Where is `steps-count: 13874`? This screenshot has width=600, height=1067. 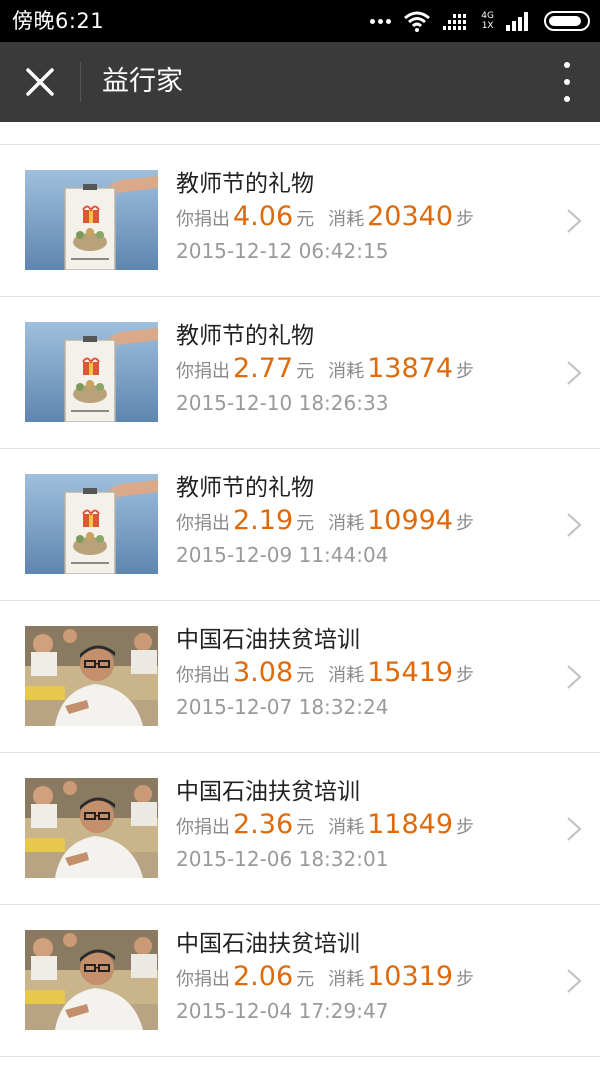
steps-count: 13874 is located at coordinates (410, 368).